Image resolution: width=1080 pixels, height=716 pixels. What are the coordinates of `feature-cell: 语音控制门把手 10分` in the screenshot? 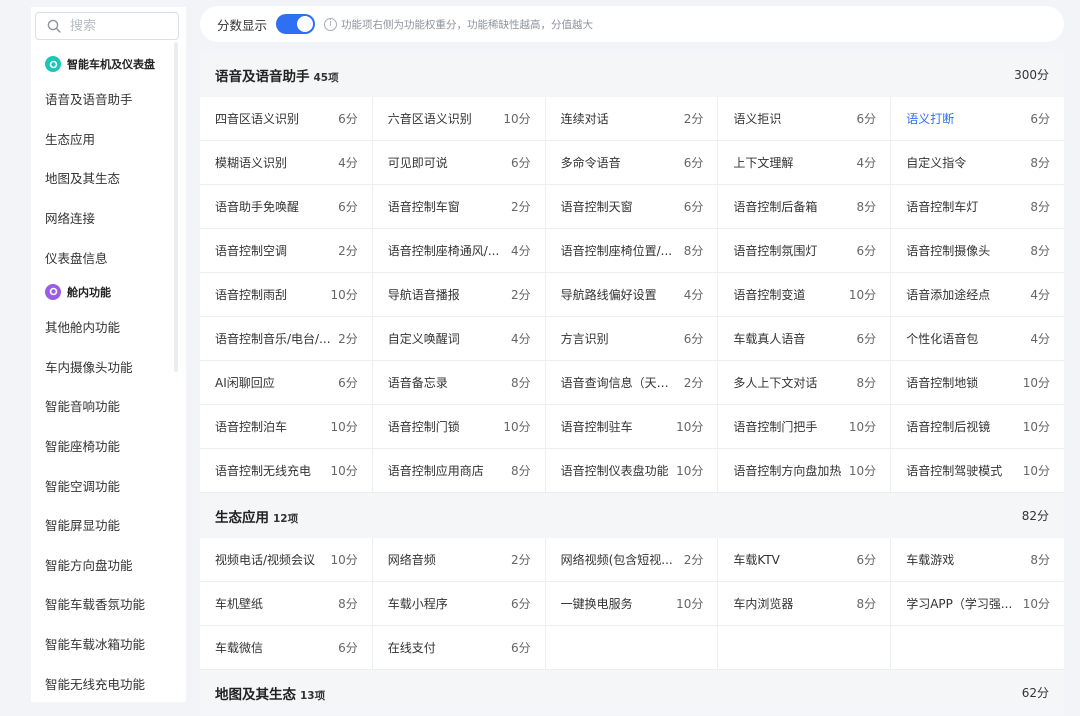 It's located at (805, 427).